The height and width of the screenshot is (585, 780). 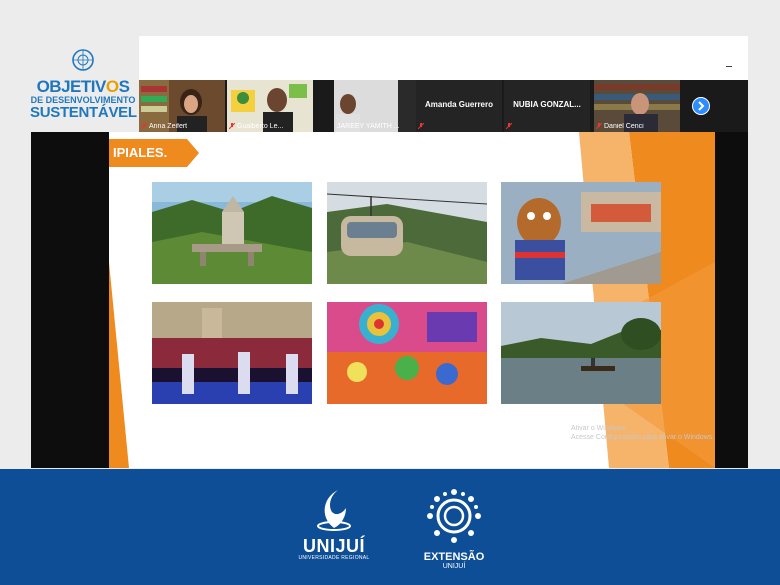 I want to click on slide-title-banner: IPIALES., so click(x=154, y=153).